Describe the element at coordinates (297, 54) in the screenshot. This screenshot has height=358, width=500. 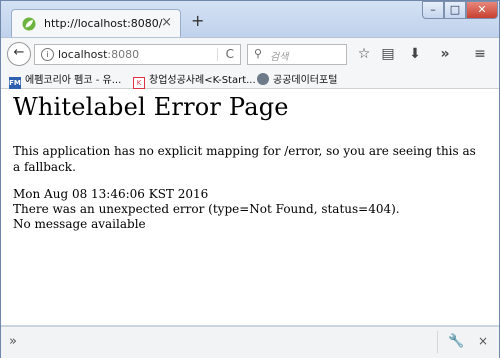
I see `search-input: ⚲ 검색` at that location.